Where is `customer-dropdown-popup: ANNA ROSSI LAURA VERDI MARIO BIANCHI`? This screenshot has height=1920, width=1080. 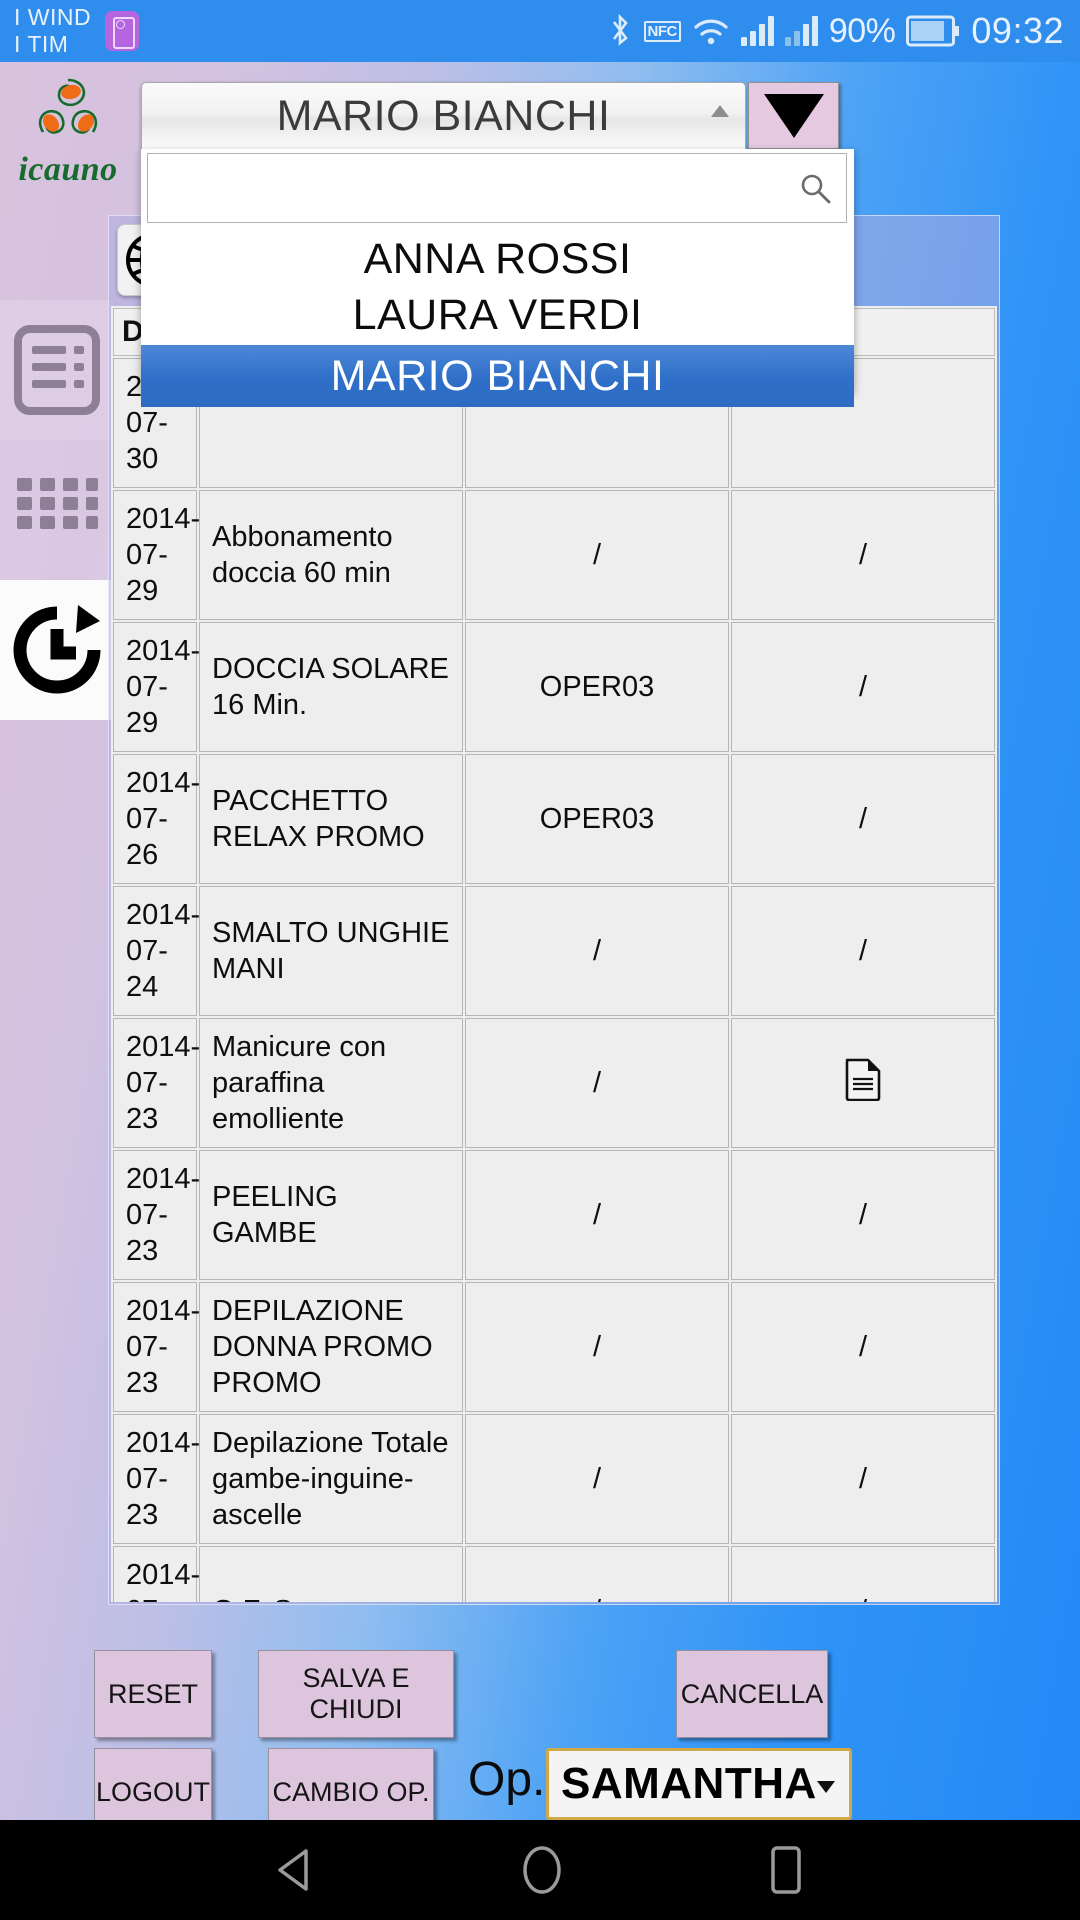
customer-dropdown-popup: ANNA ROSSI LAURA VERDI MARIO BIANCHI is located at coordinates (497, 278).